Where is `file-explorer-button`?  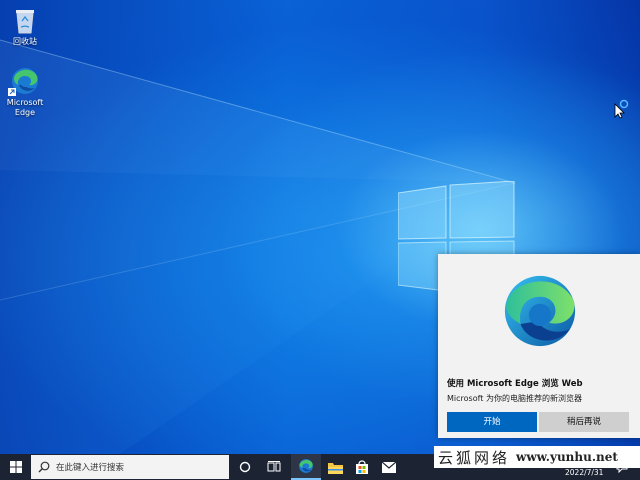 file-explorer-button is located at coordinates (335, 467).